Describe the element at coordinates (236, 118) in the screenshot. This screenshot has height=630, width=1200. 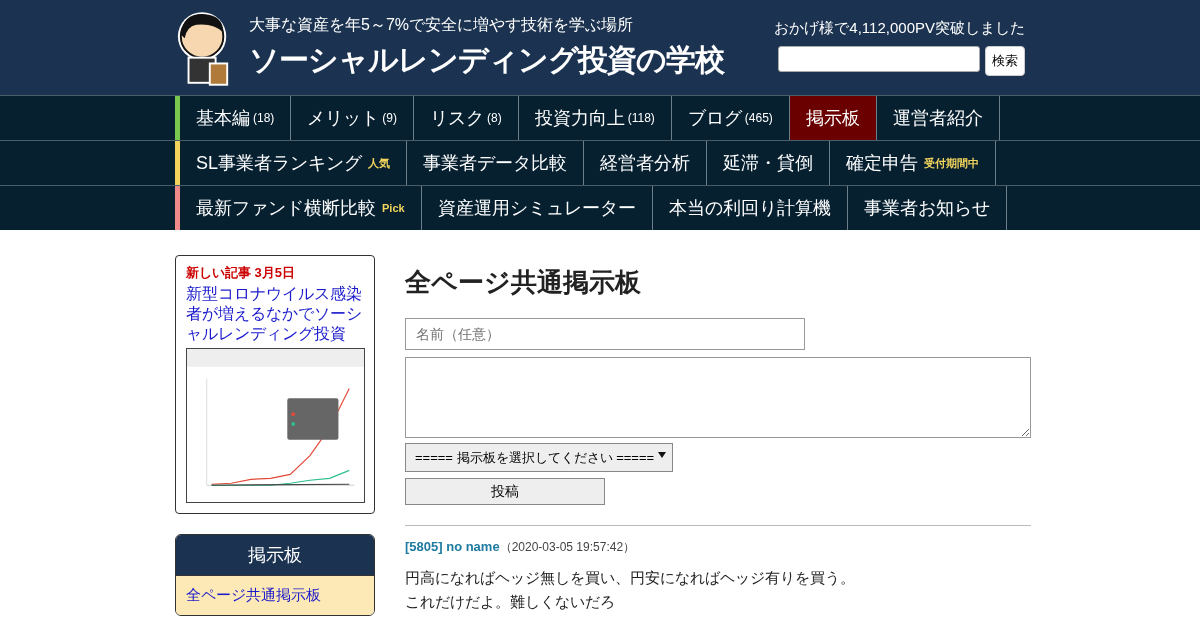
I see `nav-tab: 基本編 (18)` at that location.